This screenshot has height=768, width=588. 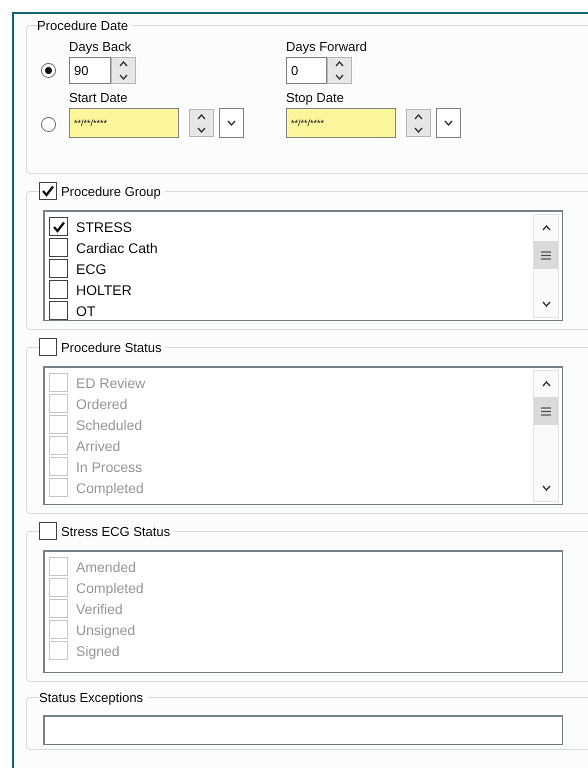 I want to click on group-title: Procedure Status, so click(x=111, y=347).